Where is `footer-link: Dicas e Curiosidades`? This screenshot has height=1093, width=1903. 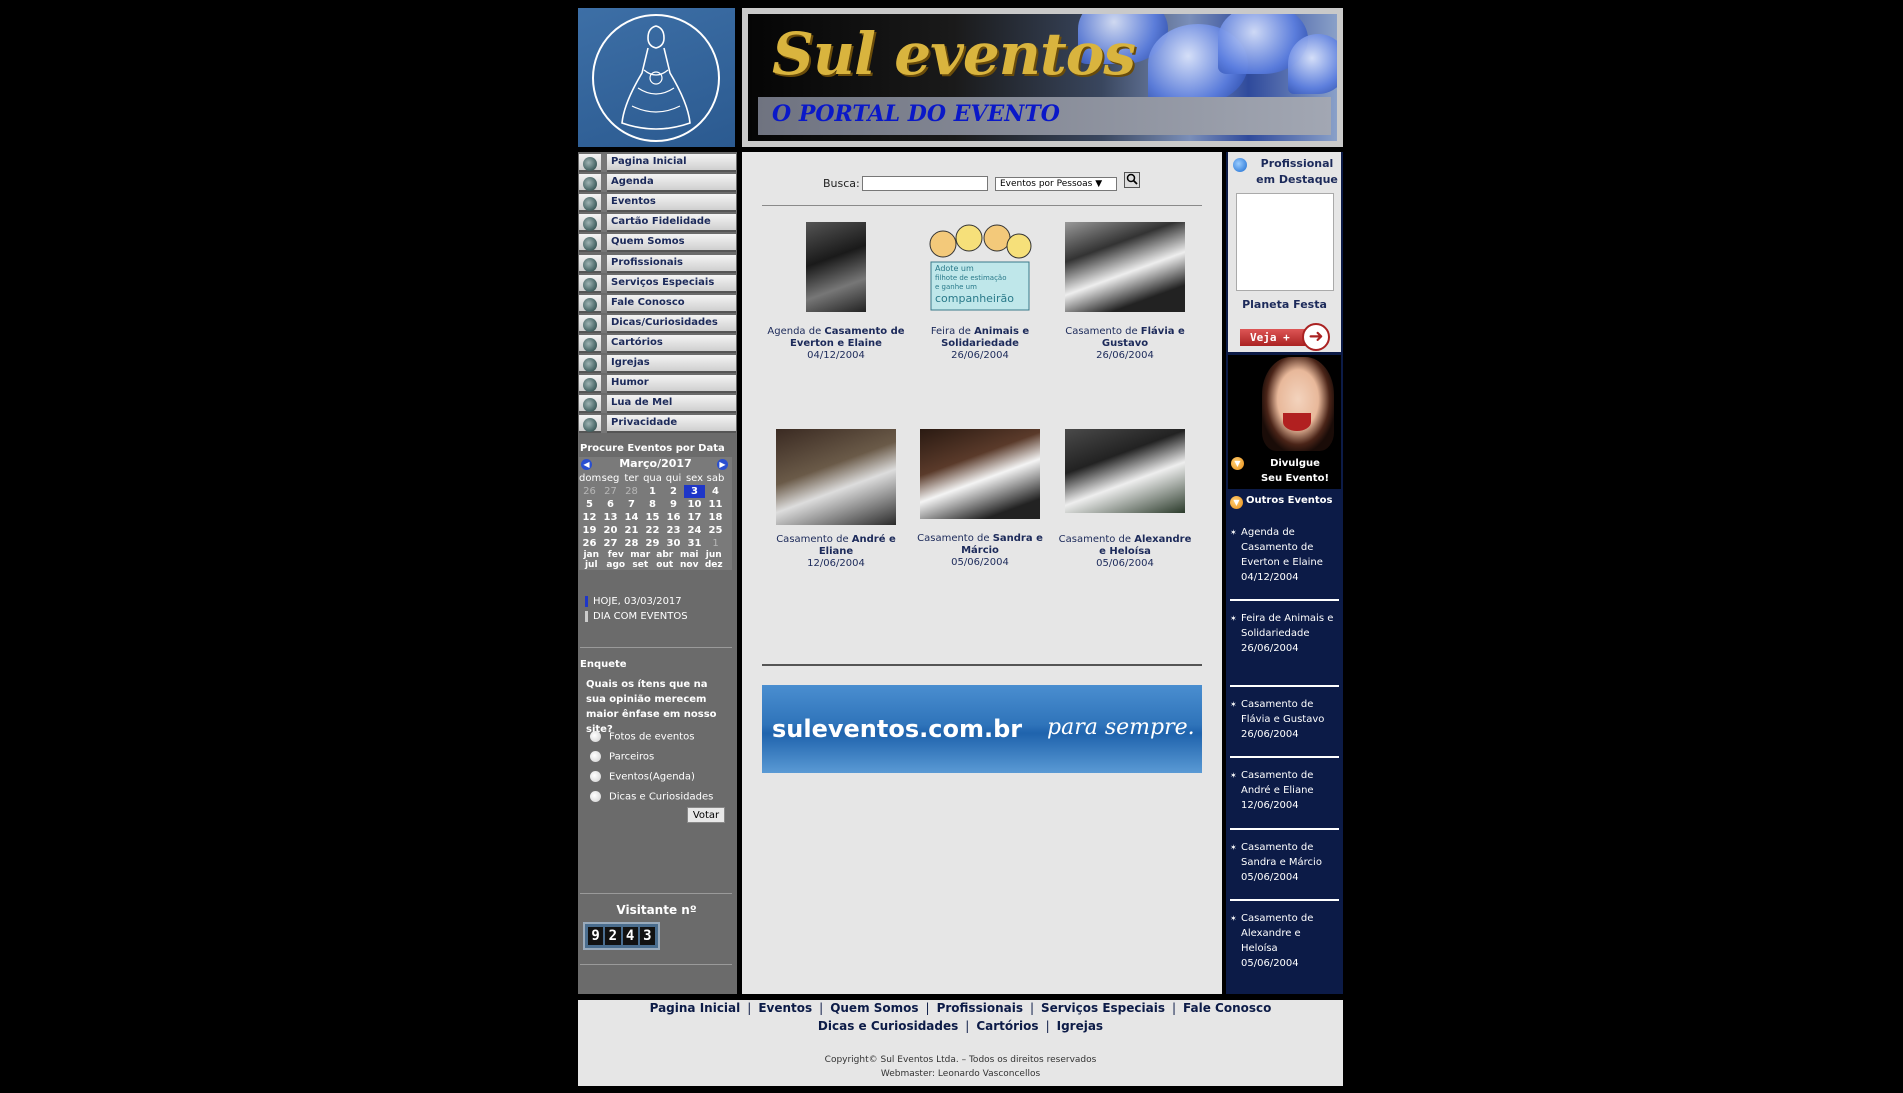
footer-link: Dicas e Curiosidades is located at coordinates (888, 1026).